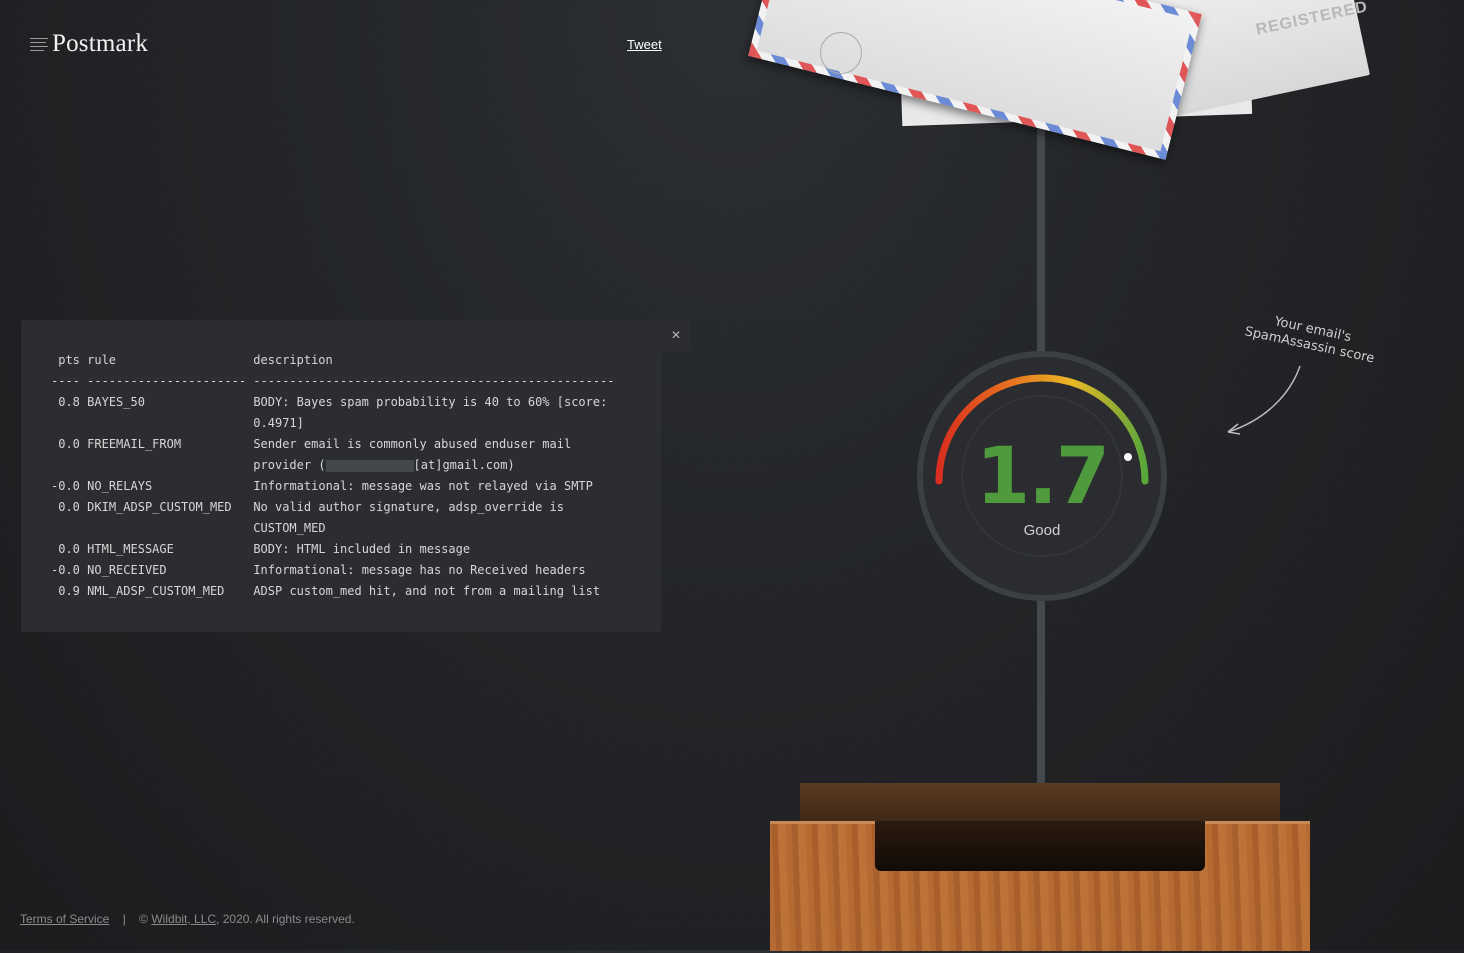 This screenshot has height=953, width=1464. I want to click on row-pts: 0.8, so click(65, 402).